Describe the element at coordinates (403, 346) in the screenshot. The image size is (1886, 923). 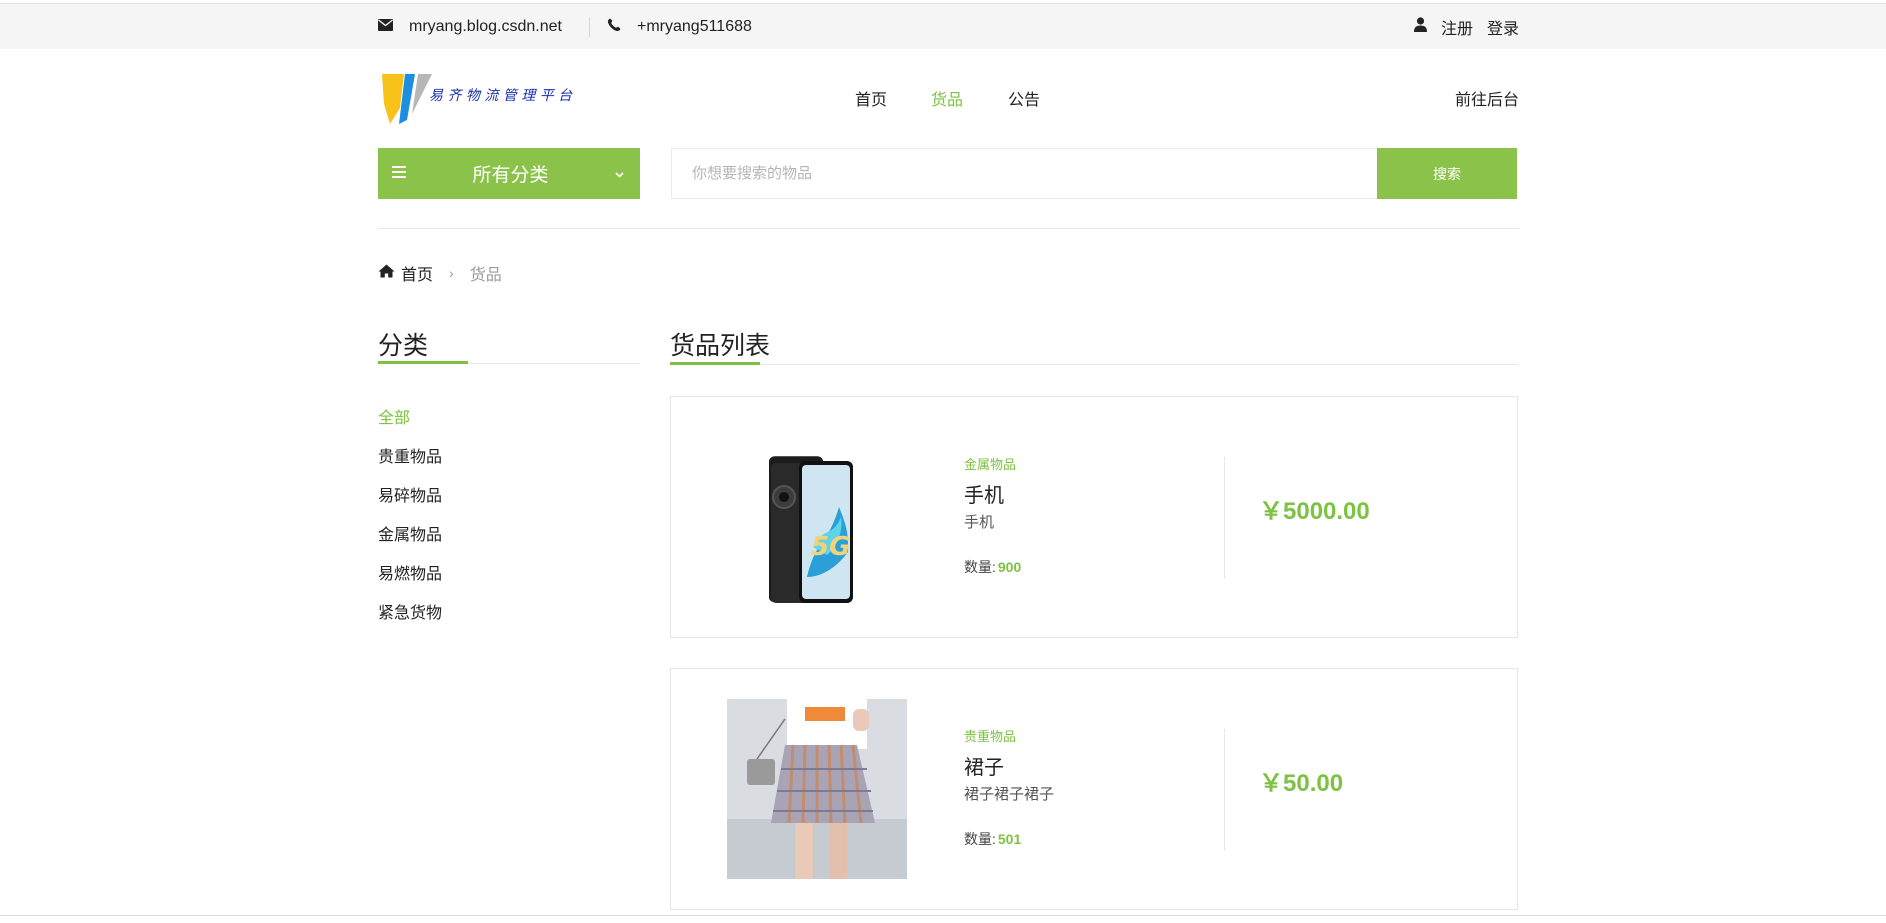
I see `sidebar-title: 分类` at that location.